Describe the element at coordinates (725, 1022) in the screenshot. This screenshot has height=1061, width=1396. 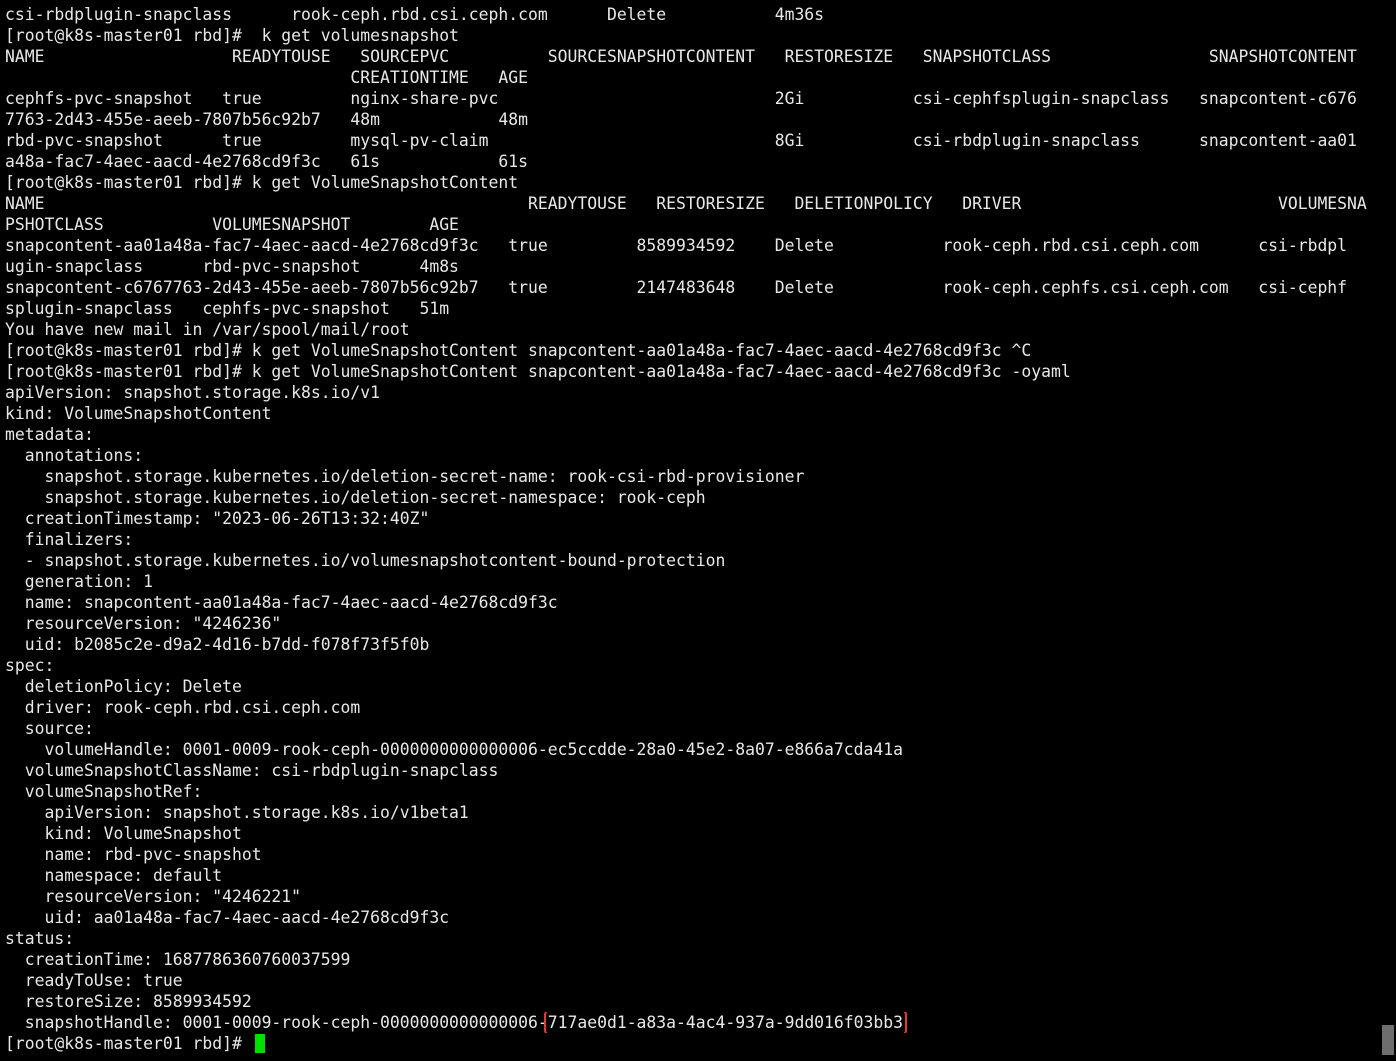
I see `highlighted-snapshot-id: 717ae0d1-a83a-4ac4-937a-9dd016f03bb3` at that location.